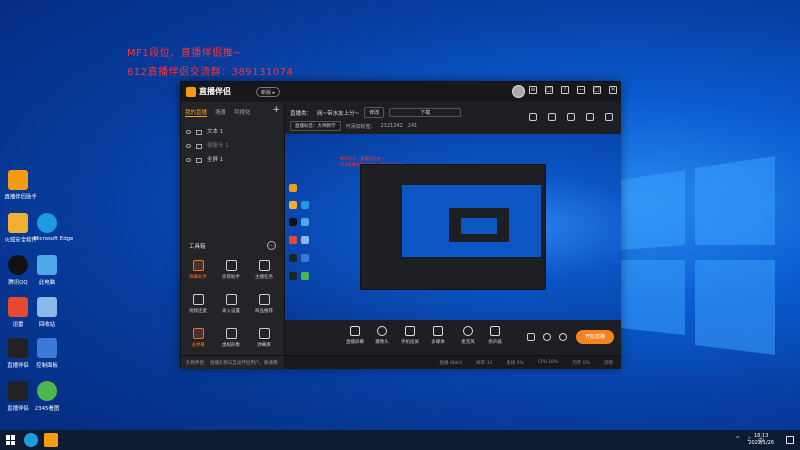 This screenshot has width=800, height=450. Describe the element at coordinates (425, 112) in the screenshot. I see `game-field: 下载` at that location.